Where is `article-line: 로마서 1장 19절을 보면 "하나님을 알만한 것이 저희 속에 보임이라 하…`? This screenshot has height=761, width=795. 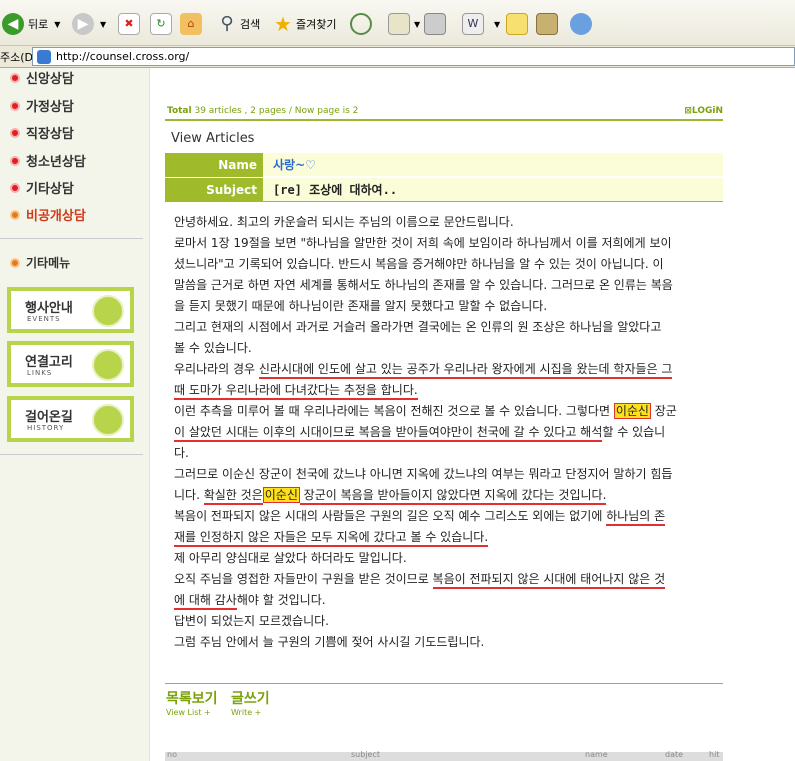 article-line: 로마서 1장 19절을 보면 "하나님을 알만한 것이 저희 속에 보임이라 하… is located at coordinates (423, 243).